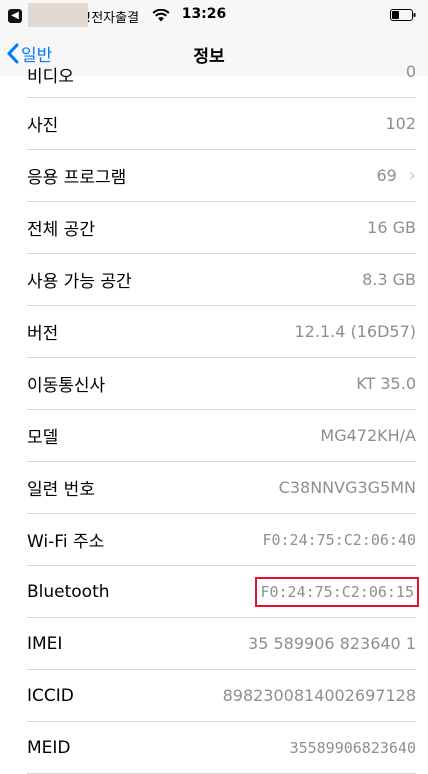 Image resolution: width=428 pixels, height=774 pixels. What do you see at coordinates (368, 435) in the screenshot?
I see `row-value: MG472KH/A` at bounding box center [368, 435].